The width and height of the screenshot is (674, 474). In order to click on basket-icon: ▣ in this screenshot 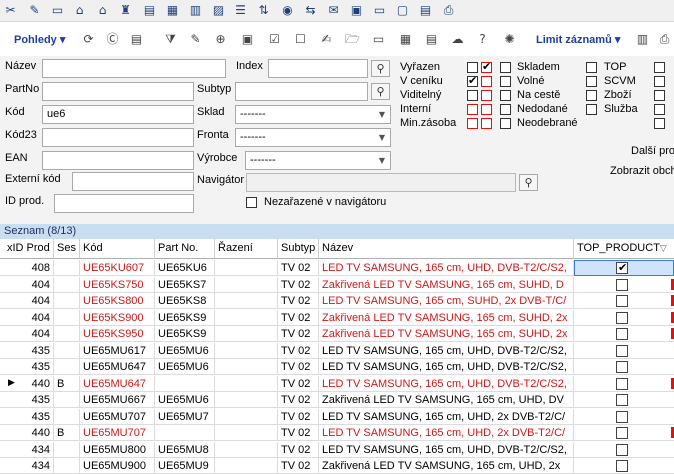, I will do `click(356, 10)`.